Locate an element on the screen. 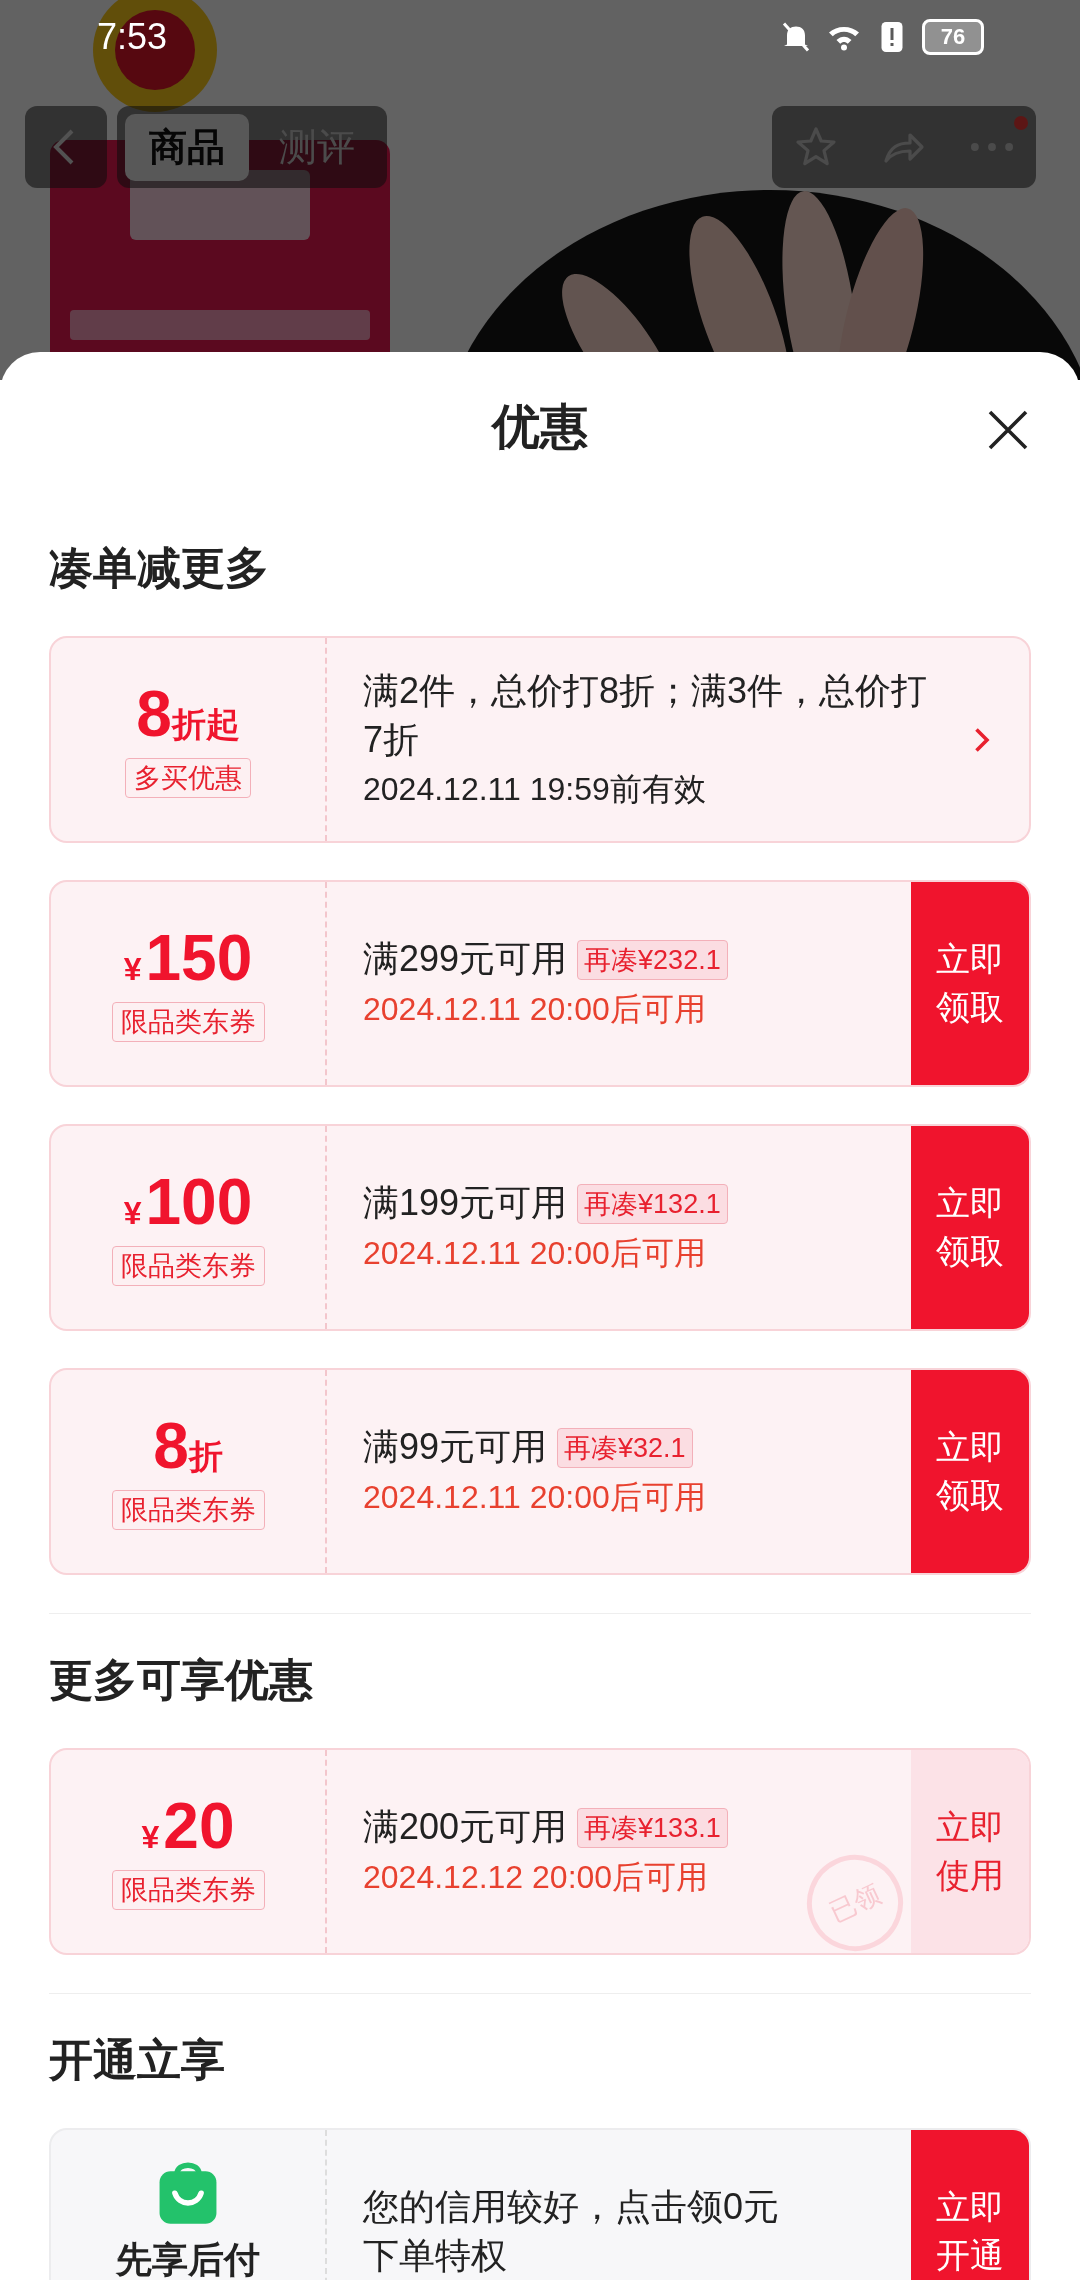 The height and width of the screenshot is (2280, 1080). condition-text: 满199元可用 is located at coordinates (465, 1203).